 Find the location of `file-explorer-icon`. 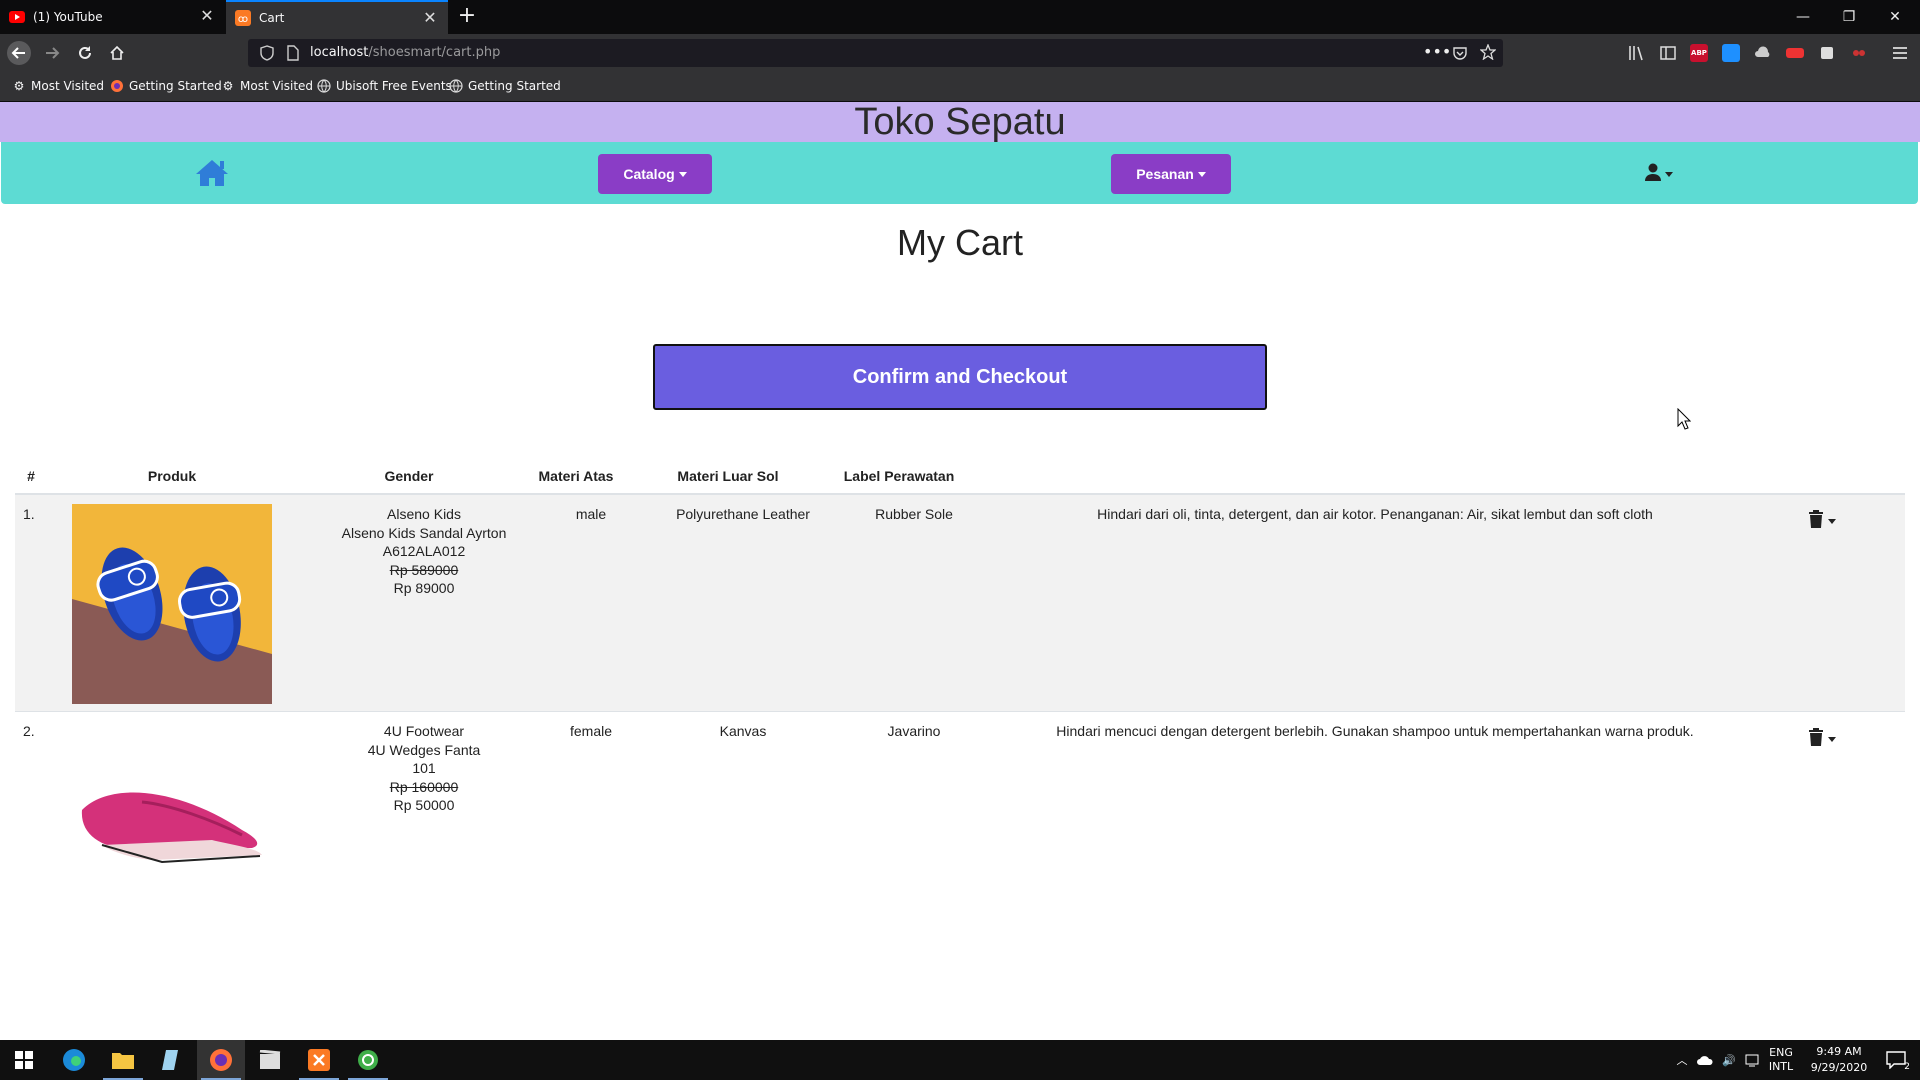

file-explorer-icon is located at coordinates (123, 1060).